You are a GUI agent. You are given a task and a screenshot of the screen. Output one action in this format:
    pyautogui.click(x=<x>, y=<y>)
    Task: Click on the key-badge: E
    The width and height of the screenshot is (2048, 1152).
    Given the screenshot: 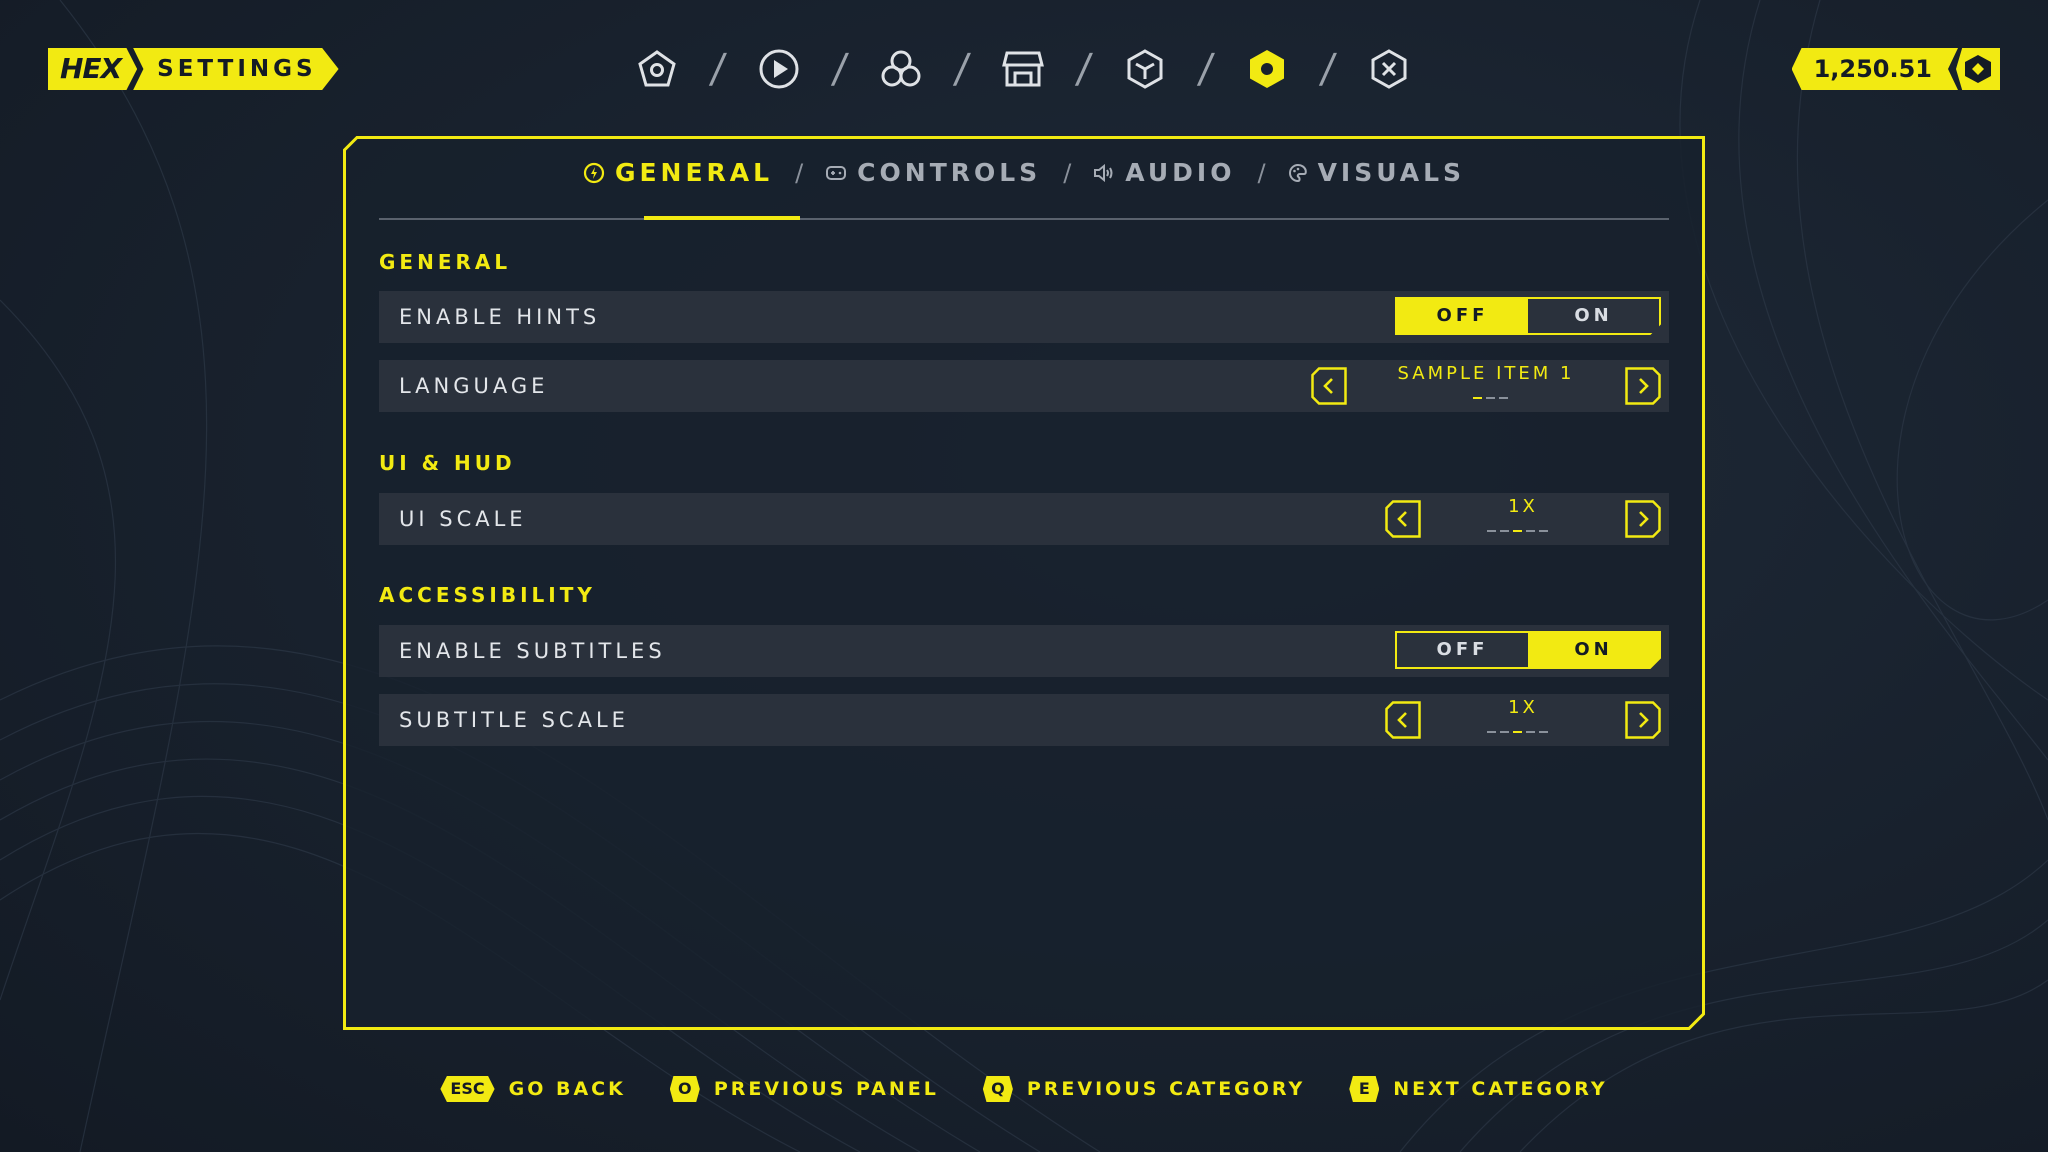 What is the action you would take?
    pyautogui.click(x=1364, y=1089)
    